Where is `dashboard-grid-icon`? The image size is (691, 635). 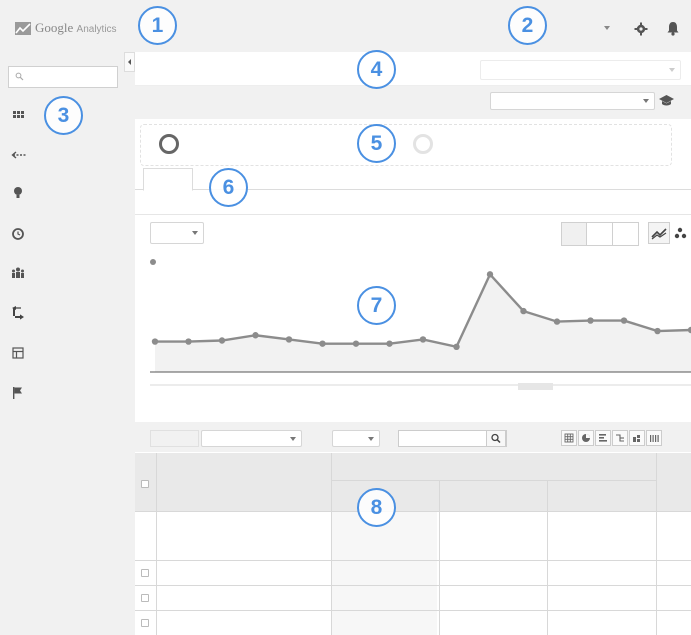 dashboard-grid-icon is located at coordinates (18, 116).